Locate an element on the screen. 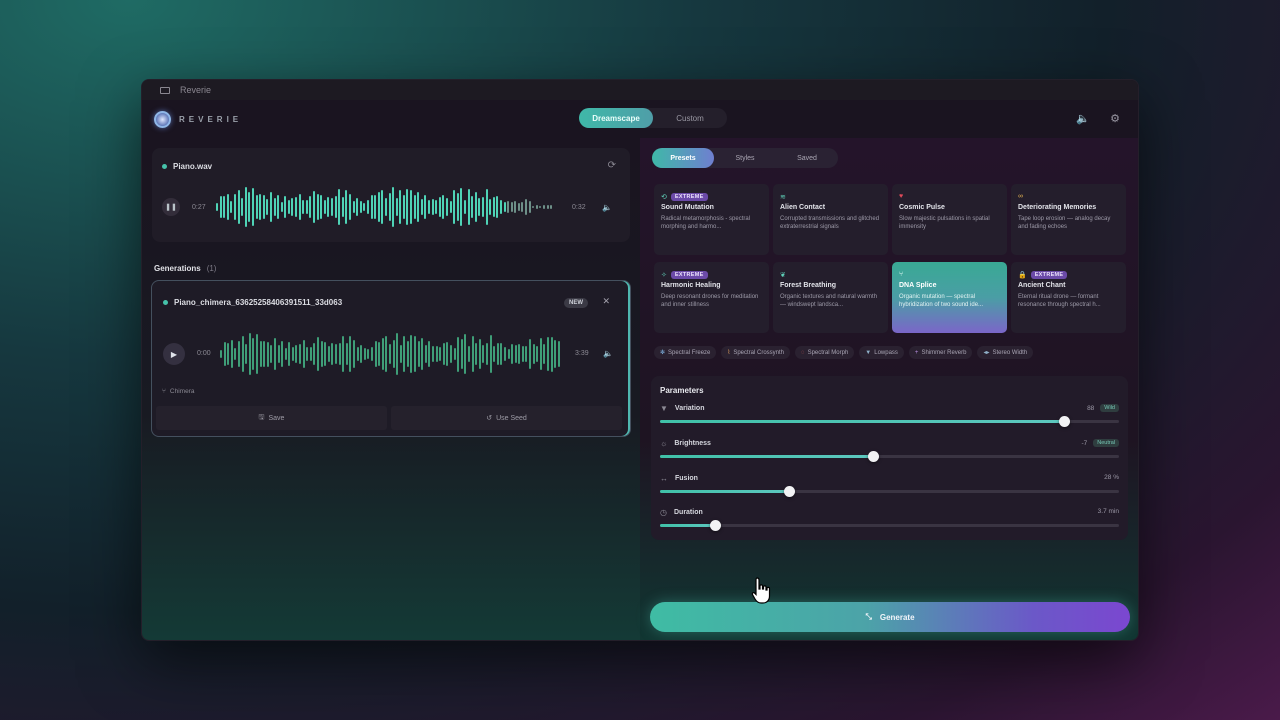 The image size is (1280, 720). tab-saved: Saved is located at coordinates (807, 158).